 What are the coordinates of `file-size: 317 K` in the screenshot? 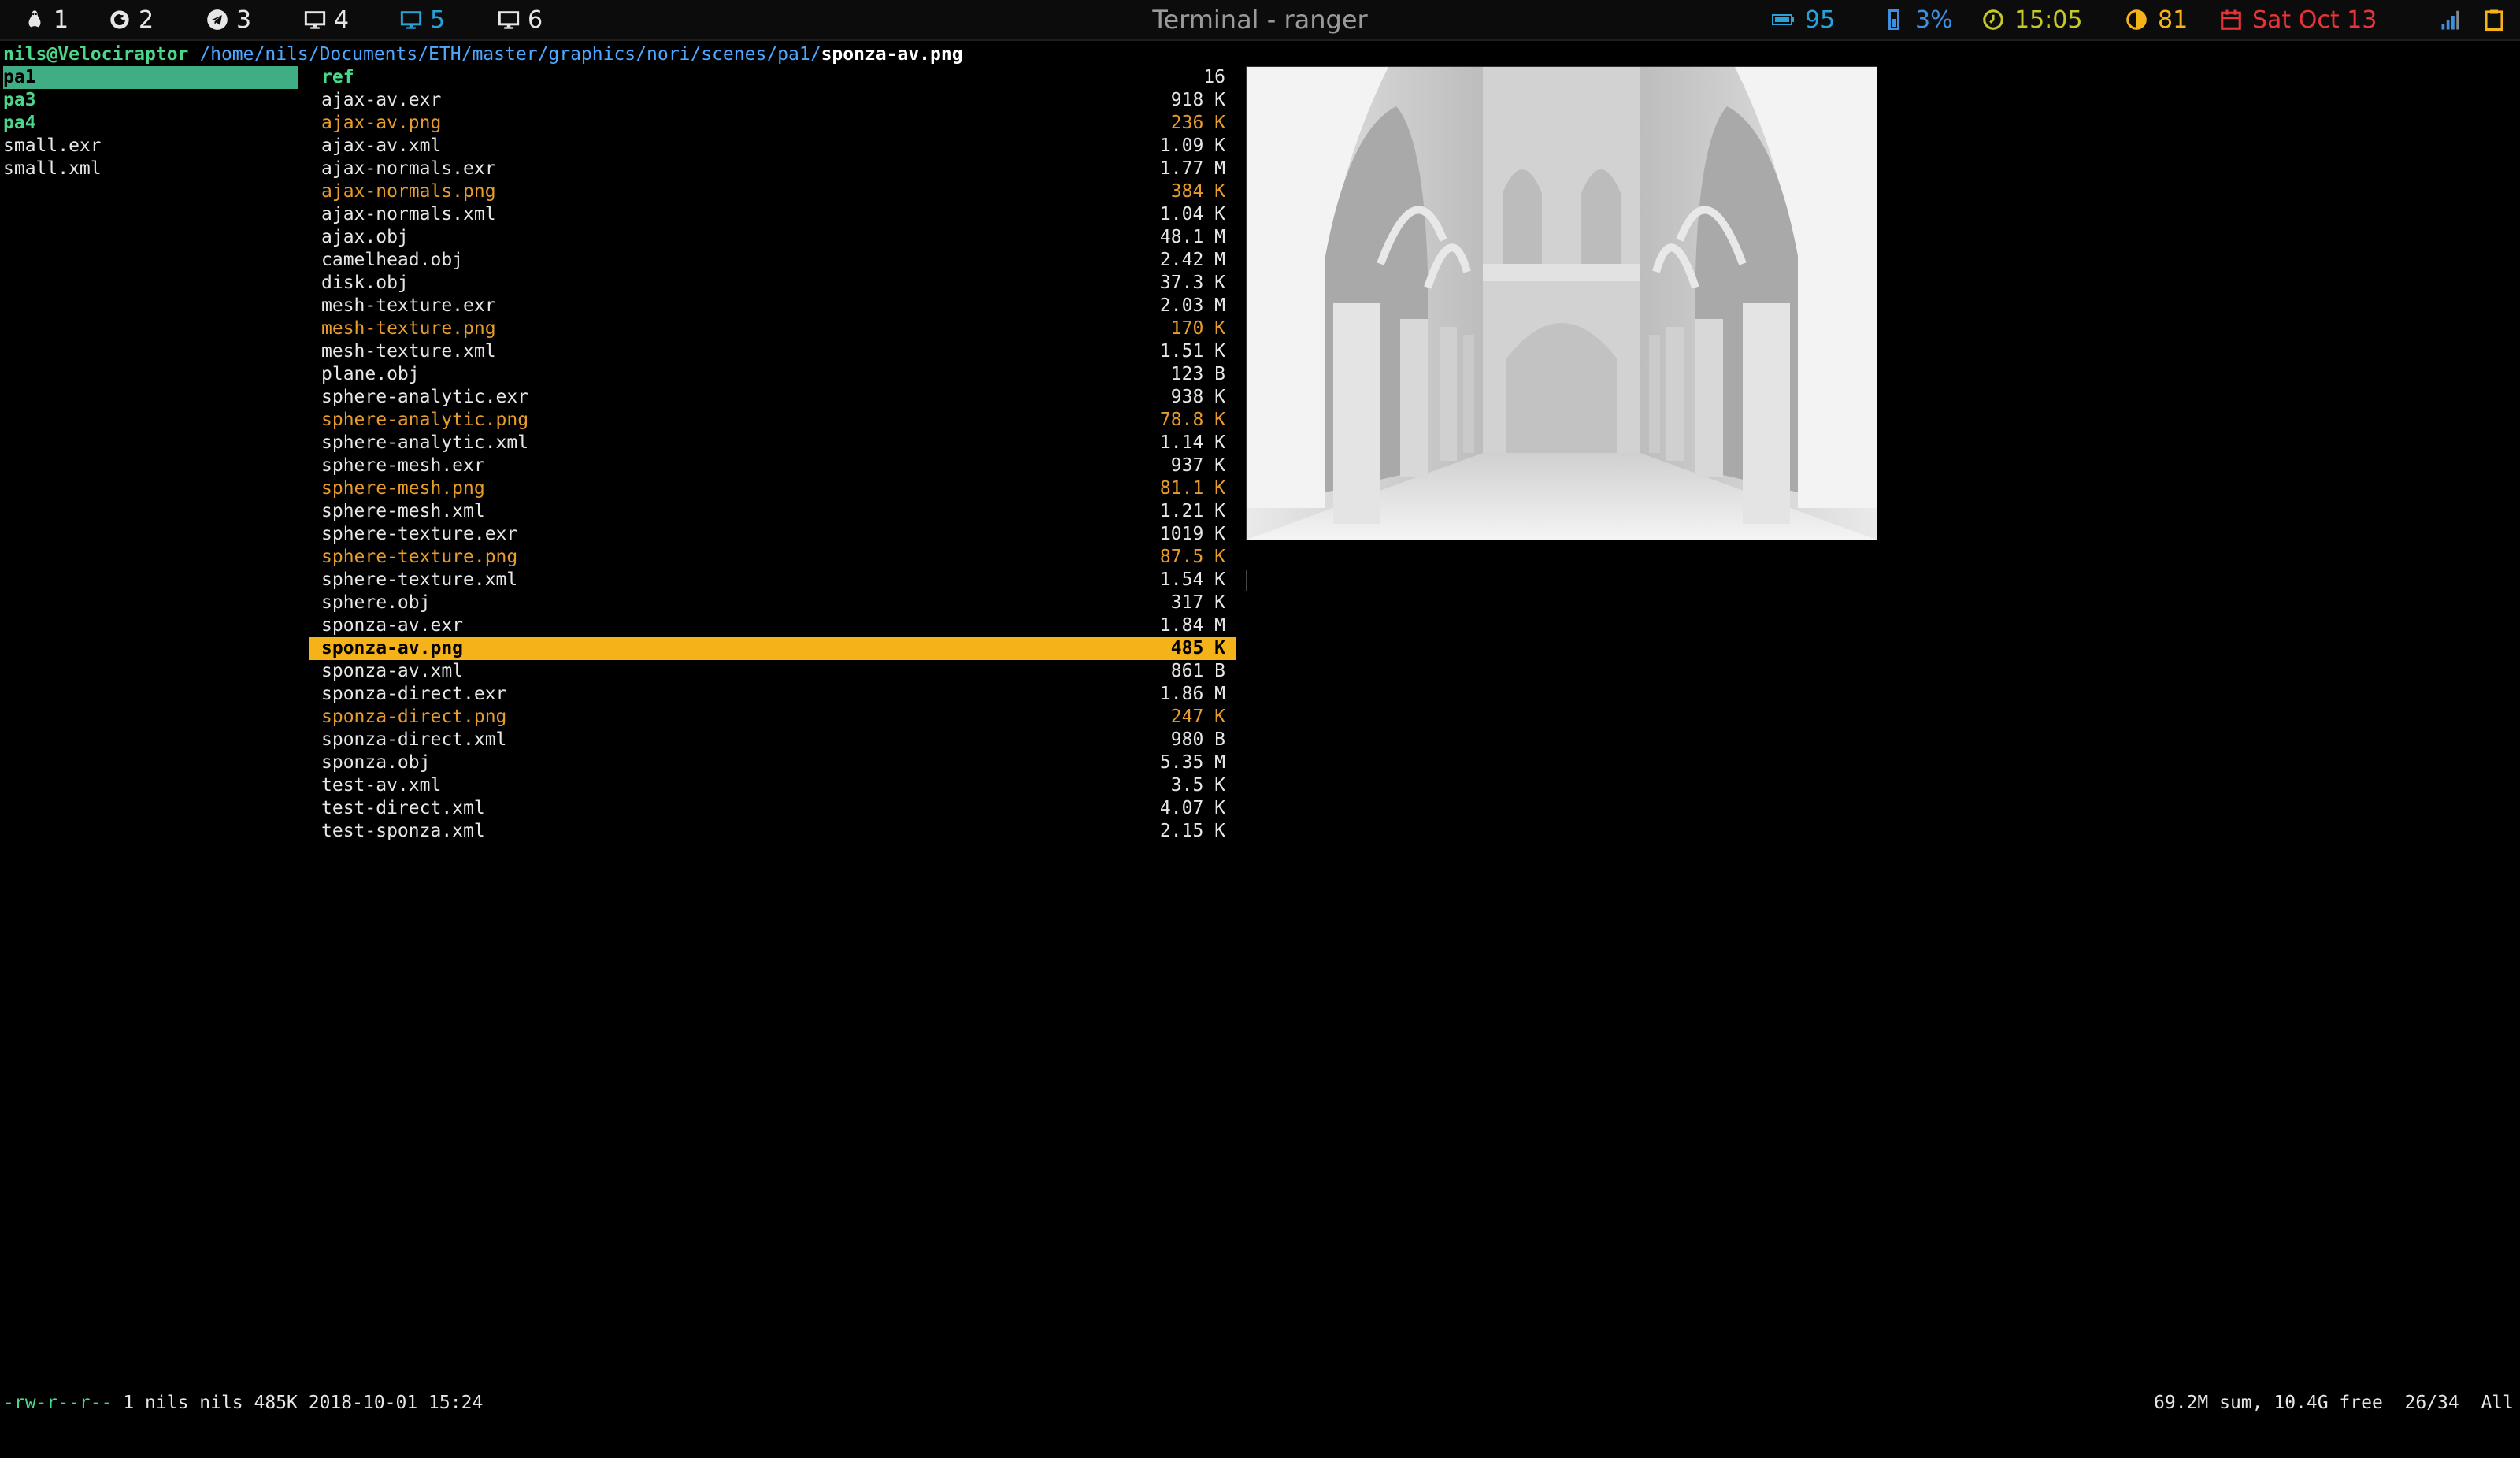 It's located at (1197, 602).